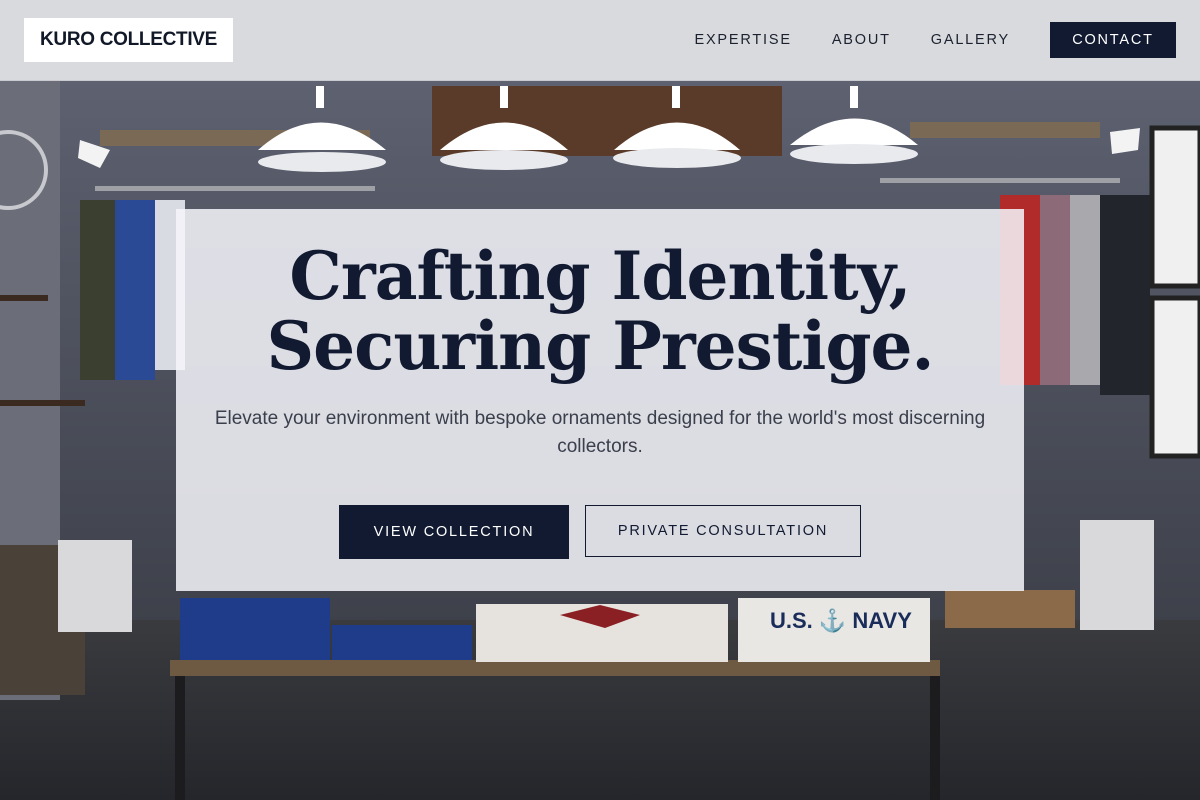 This screenshot has height=800, width=1200. What do you see at coordinates (600, 346) in the screenshot?
I see `hero-title-line-2: Securing Prestige.` at bounding box center [600, 346].